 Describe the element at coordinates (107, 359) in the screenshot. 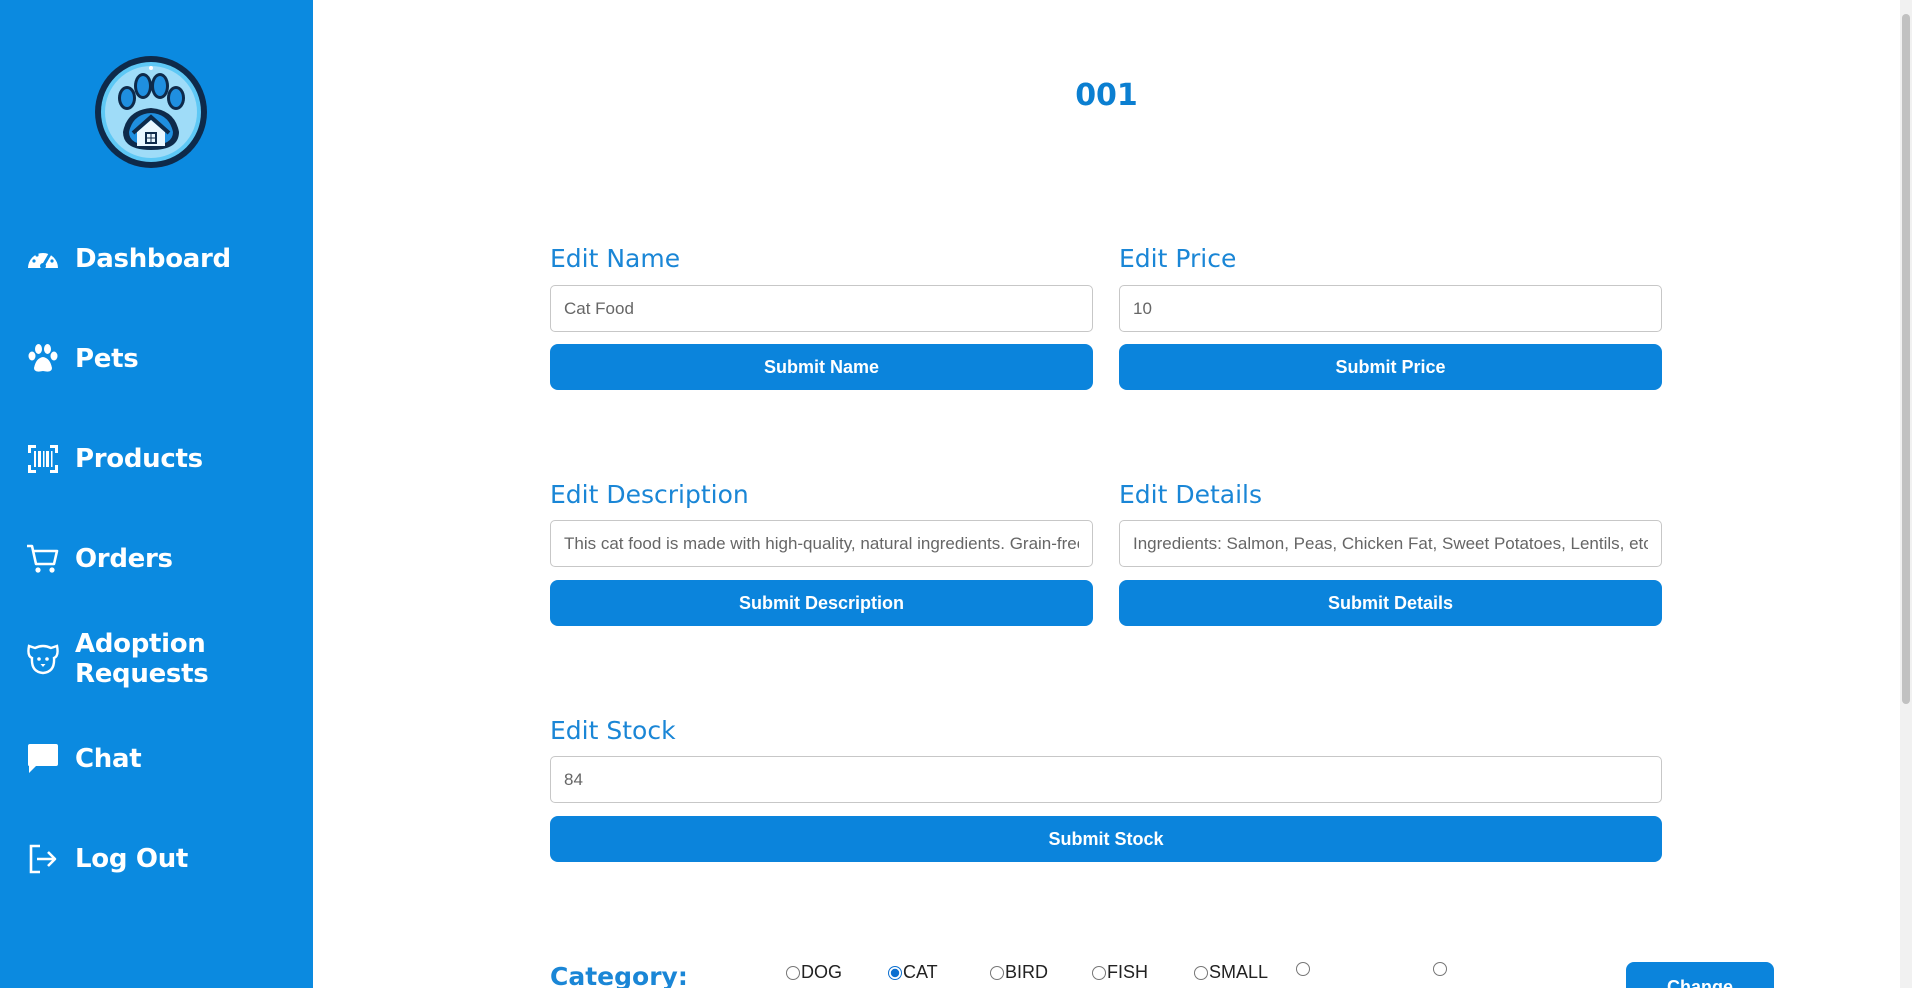

I see `sidebar-item-label: Pets` at that location.